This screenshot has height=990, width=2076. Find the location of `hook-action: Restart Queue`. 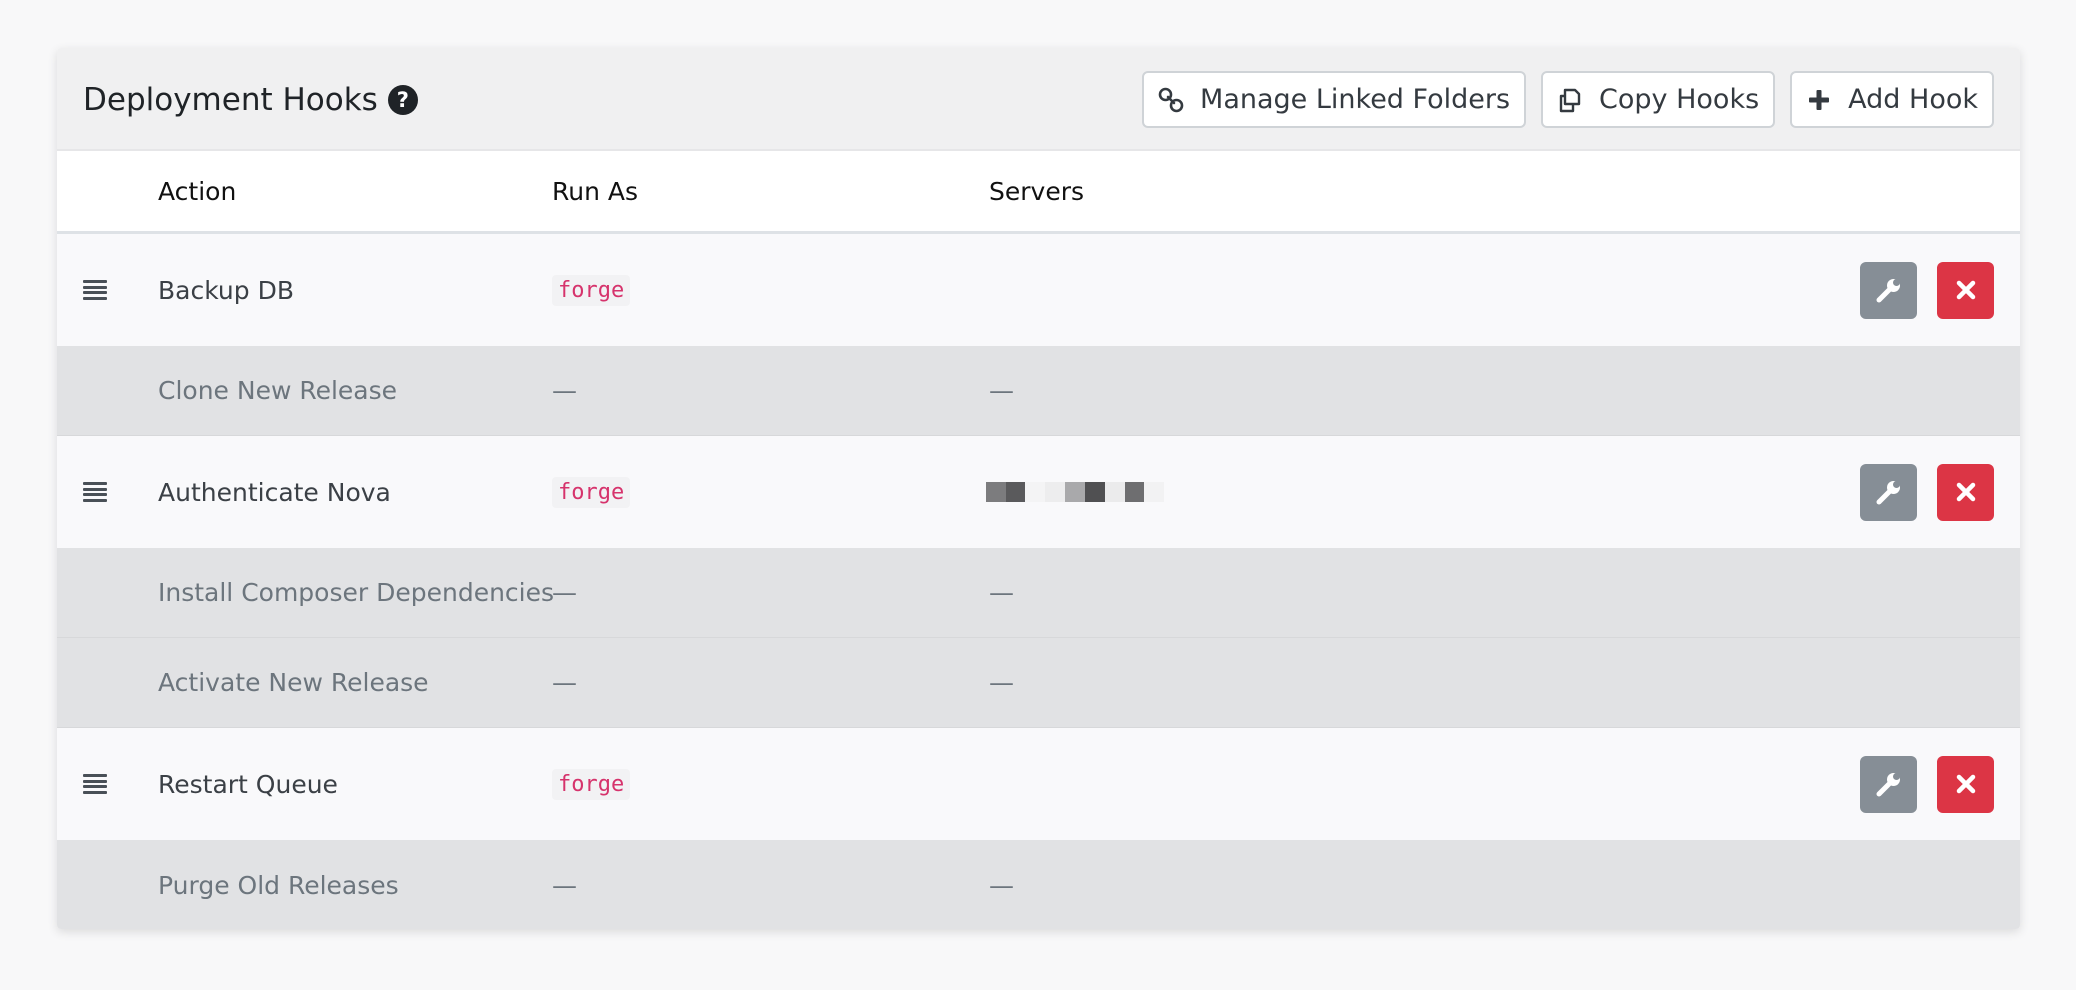

hook-action: Restart Queue is located at coordinates (248, 784).